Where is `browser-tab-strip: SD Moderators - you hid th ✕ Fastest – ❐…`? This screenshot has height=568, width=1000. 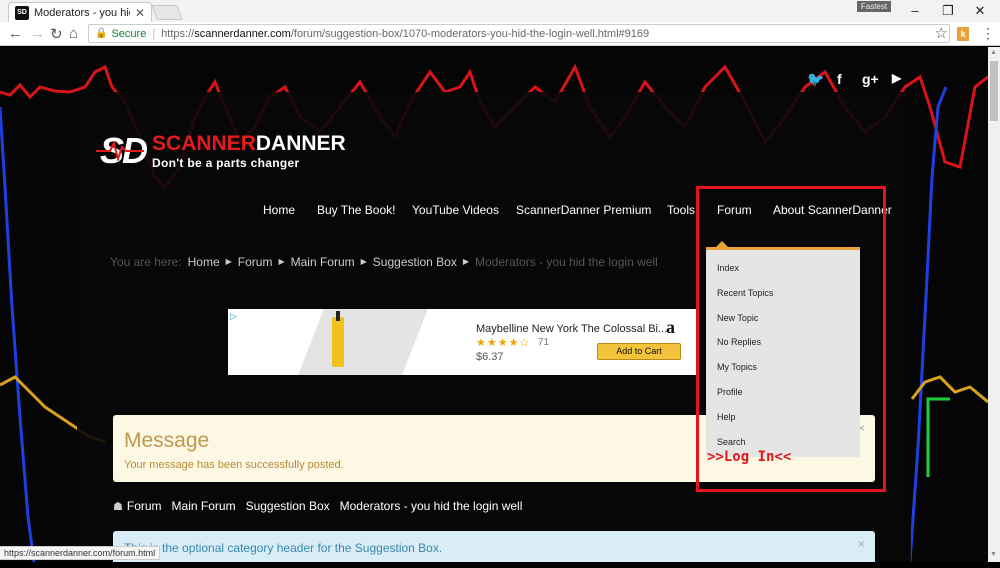 browser-tab-strip: SD Moderators - you hid th ✕ Fastest – ❐… is located at coordinates (500, 11).